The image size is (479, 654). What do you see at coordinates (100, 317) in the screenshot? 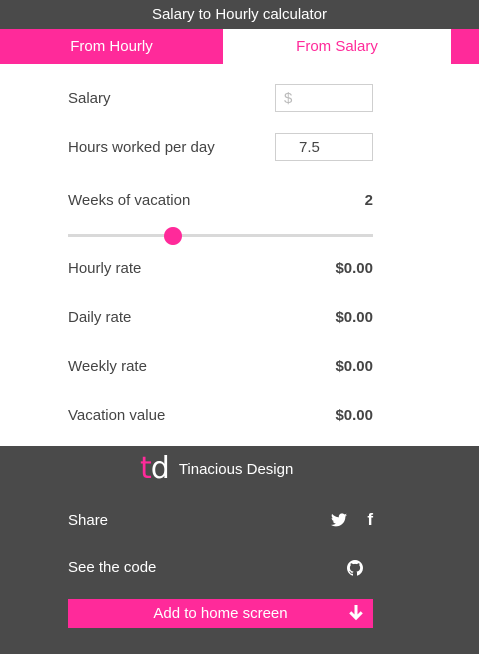
I see `daily-rate-label: Daily rate` at bounding box center [100, 317].